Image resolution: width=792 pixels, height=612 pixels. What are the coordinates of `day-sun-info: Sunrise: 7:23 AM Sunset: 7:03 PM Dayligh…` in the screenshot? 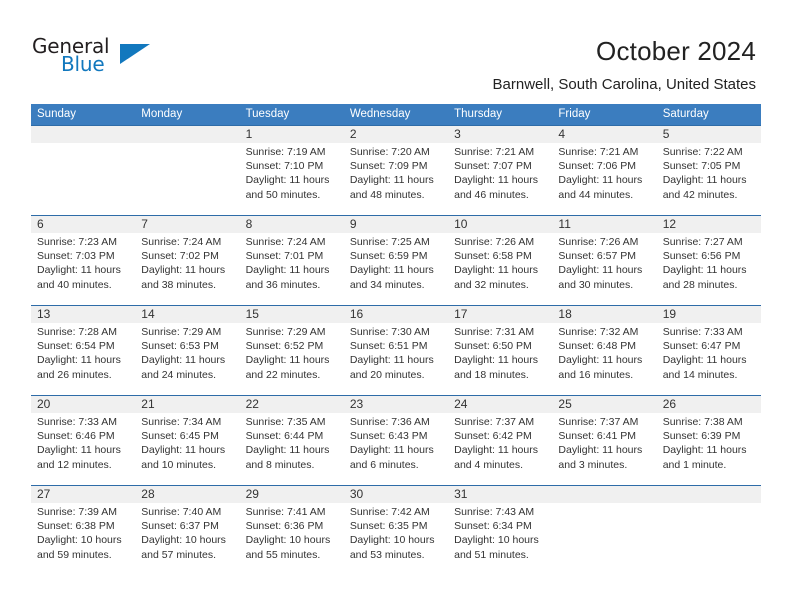 It's located at (79, 263).